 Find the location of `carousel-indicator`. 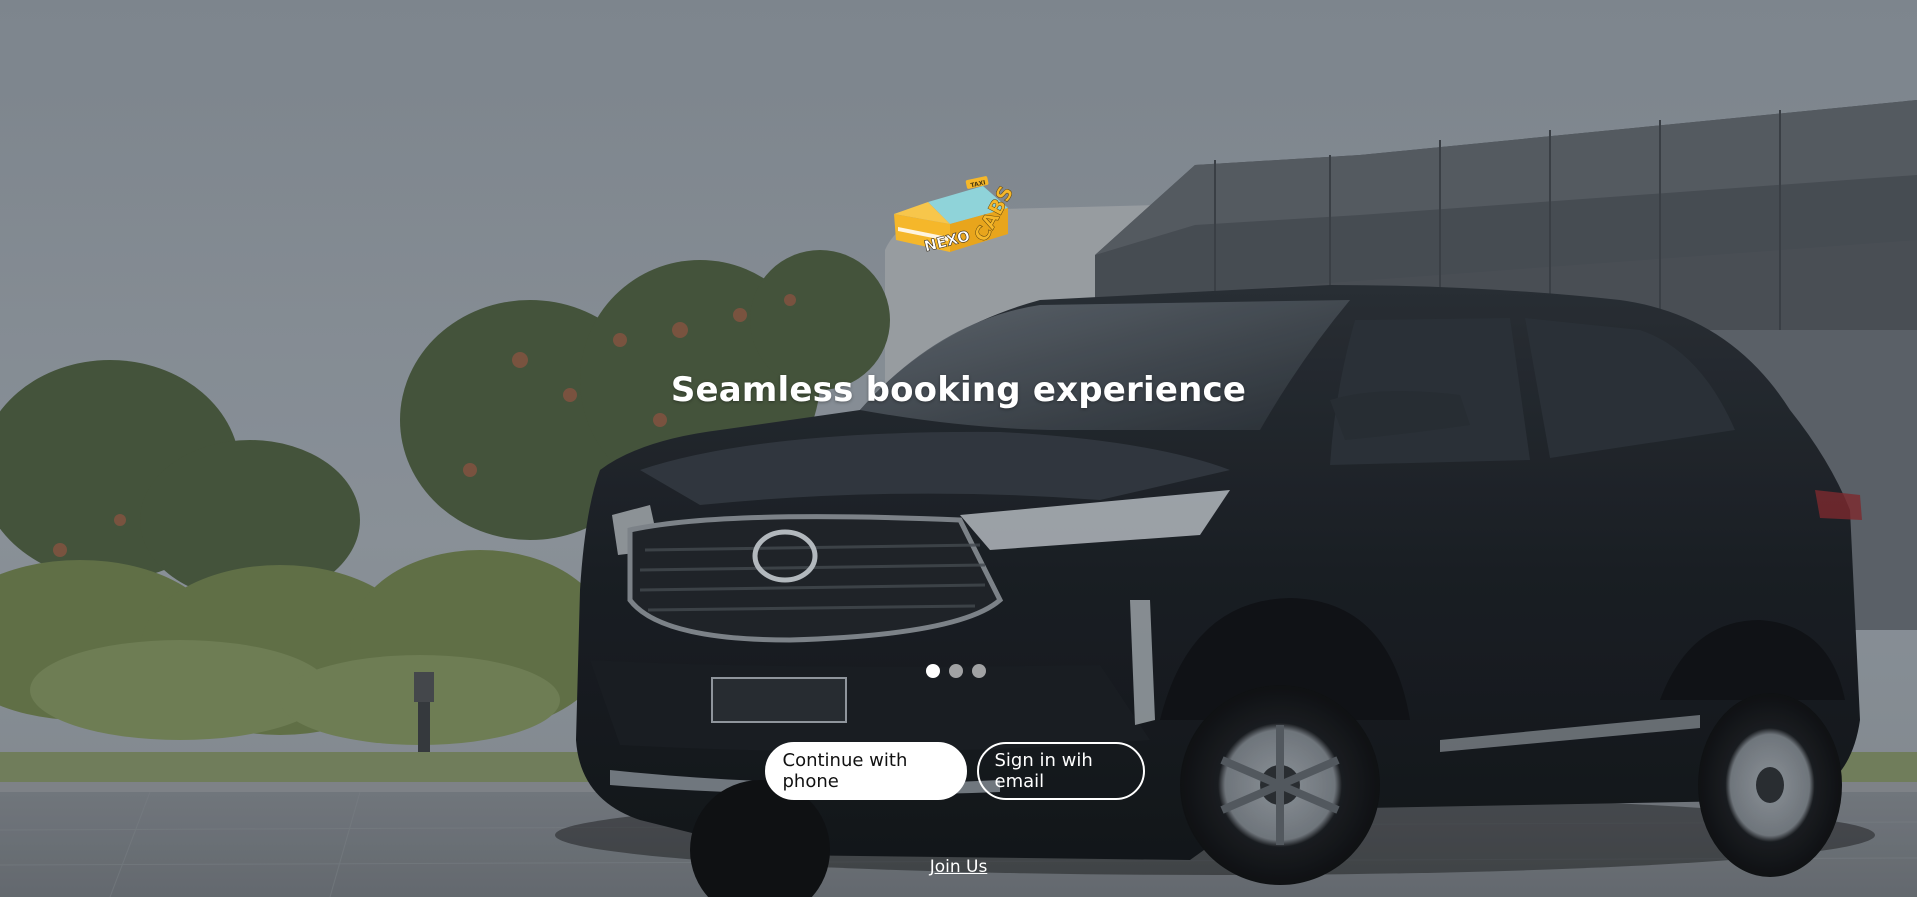

carousel-indicator is located at coordinates (956, 671).